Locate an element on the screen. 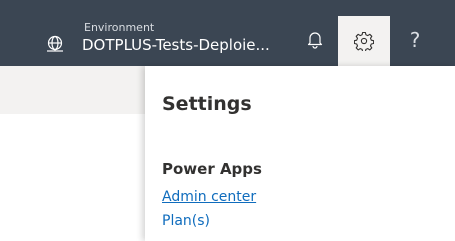 The width and height of the screenshot is (455, 241). settings-button is located at coordinates (364, 41).